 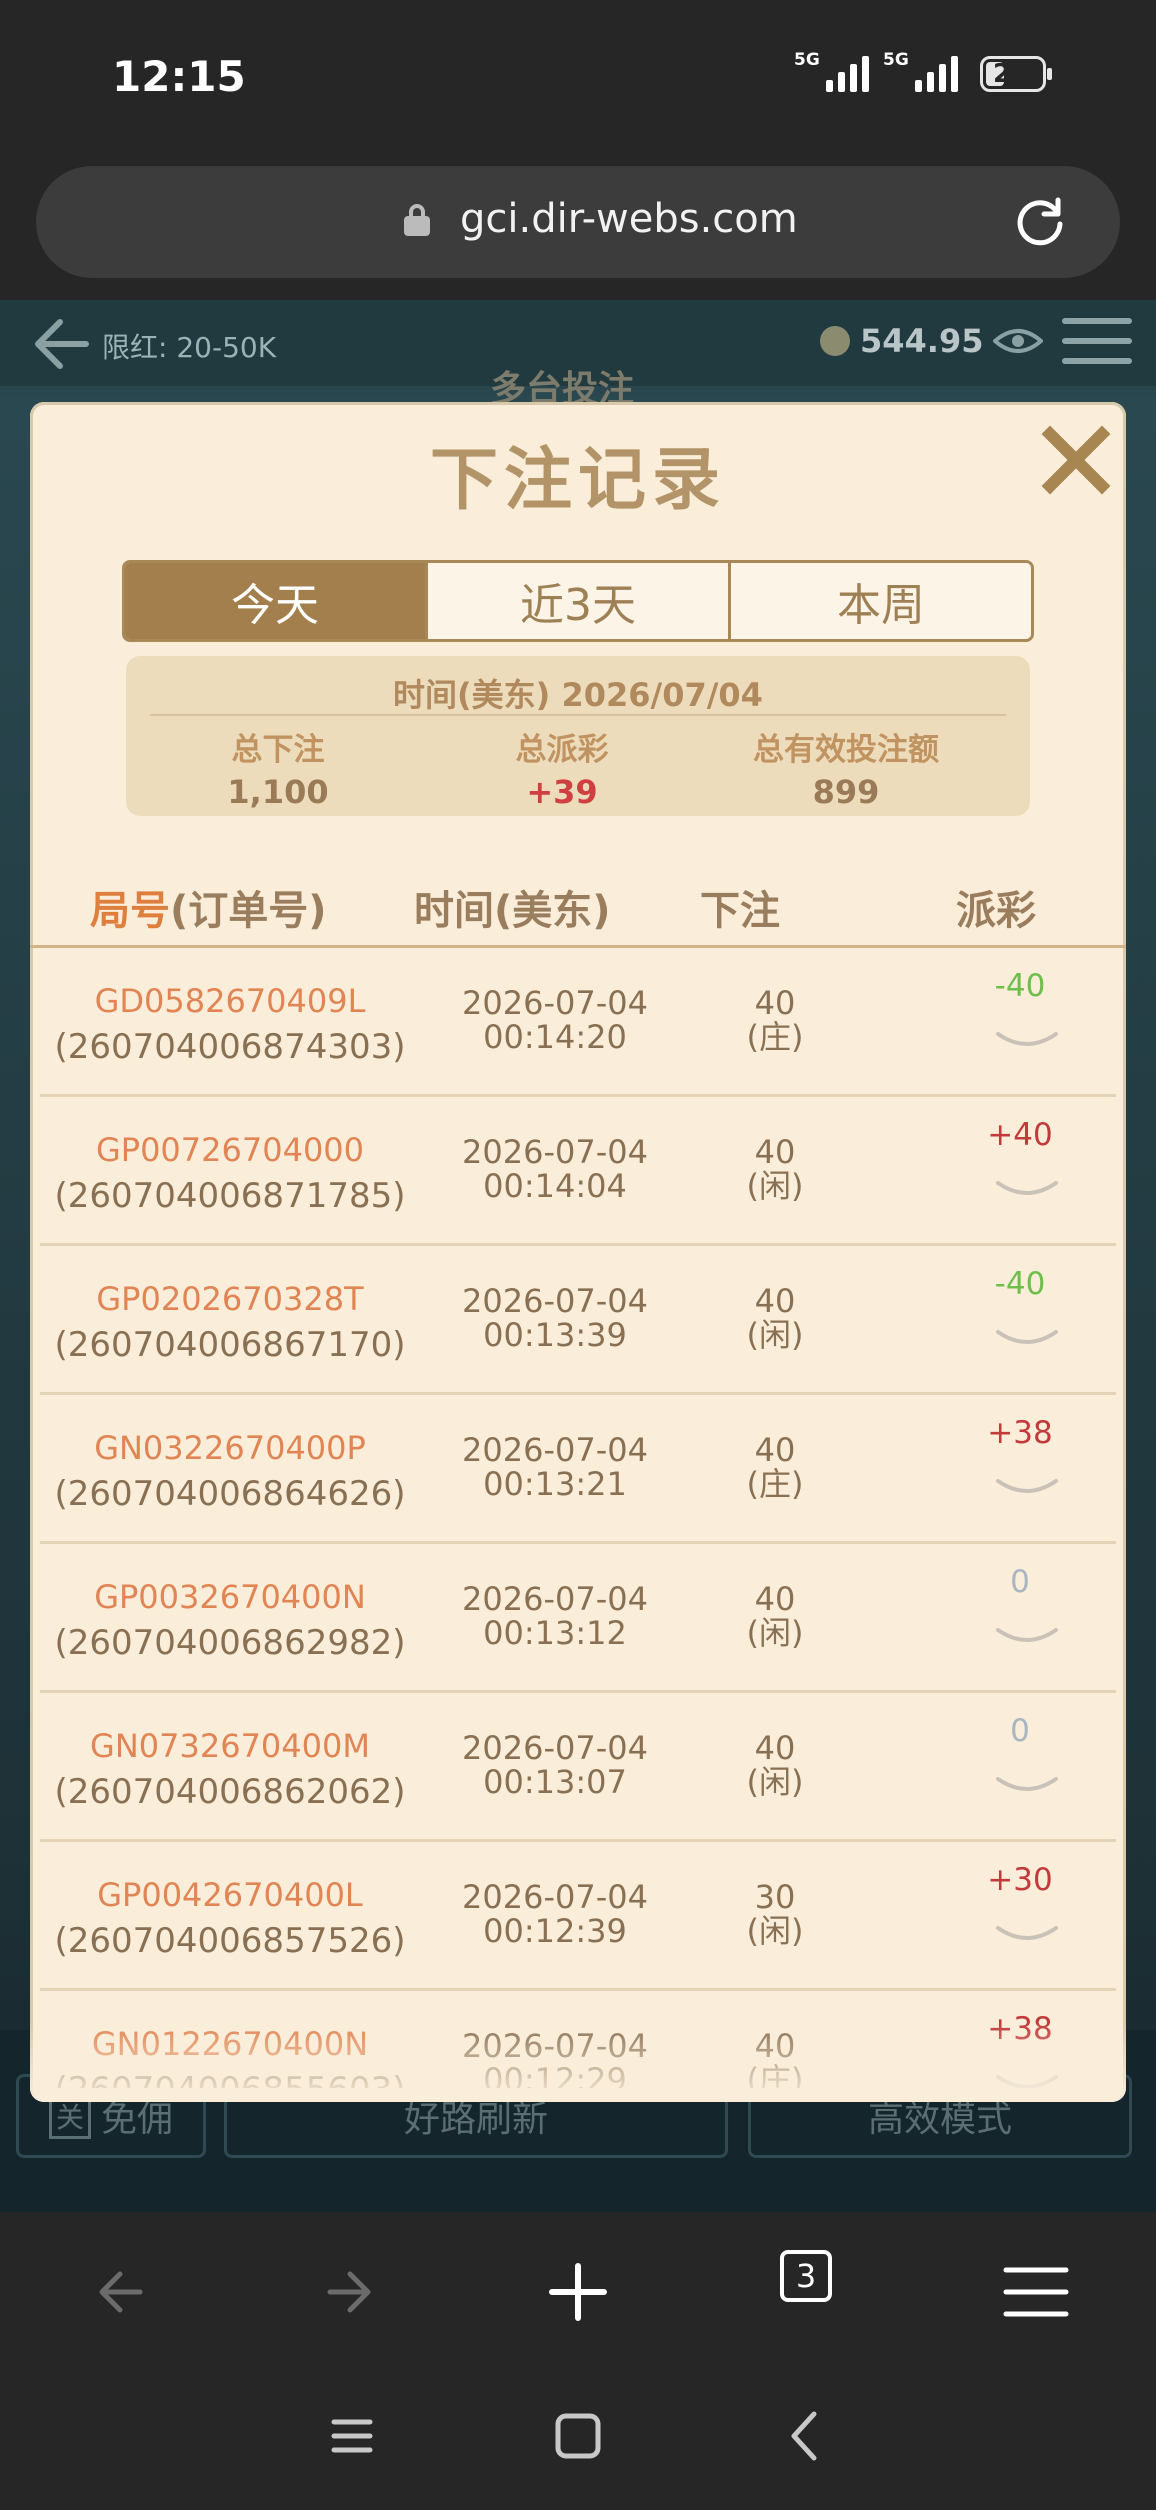 What do you see at coordinates (555, 1931) in the screenshot?
I see `bet-time: 00:12:39` at bounding box center [555, 1931].